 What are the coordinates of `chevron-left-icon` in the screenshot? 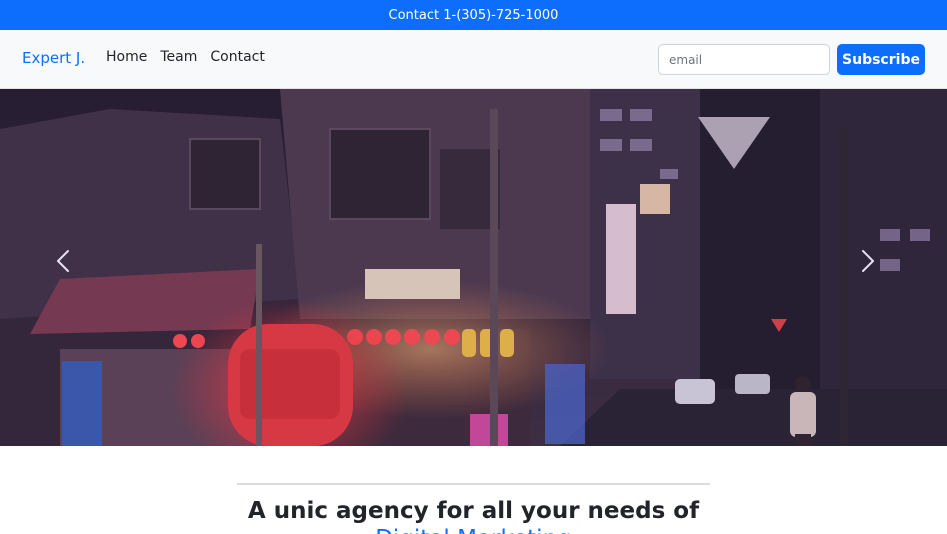 It's located at (63, 261).